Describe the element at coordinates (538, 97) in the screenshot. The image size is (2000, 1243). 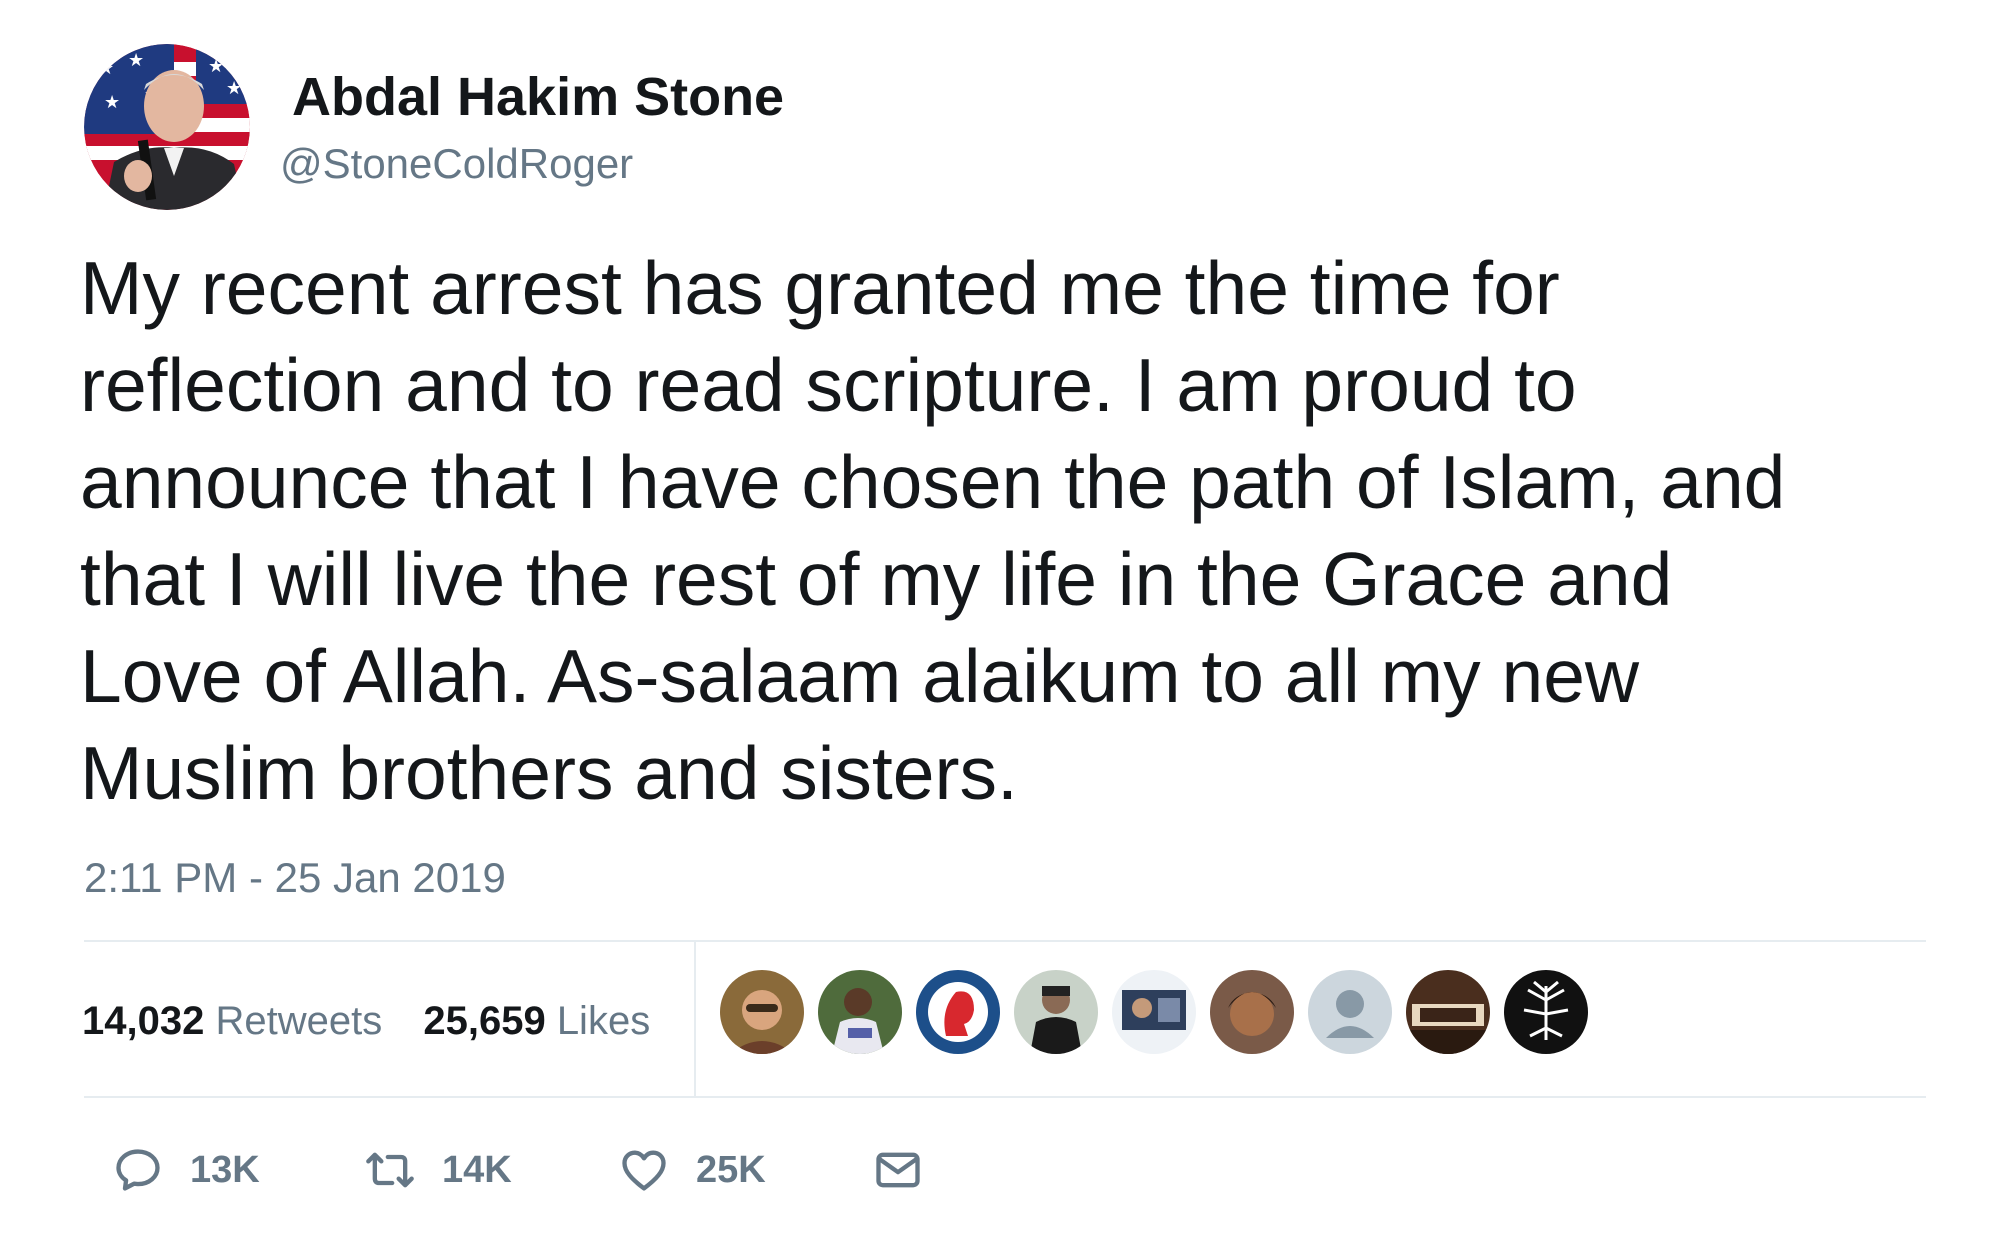
I see `display-name: Abdal Hakim Stone` at that location.